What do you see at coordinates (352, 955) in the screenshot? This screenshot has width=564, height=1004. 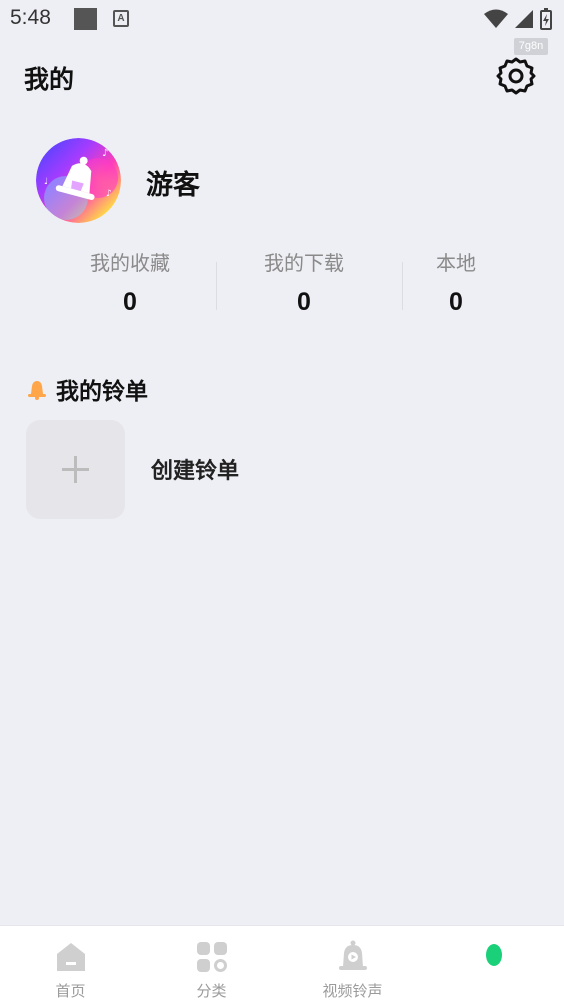 I see `video-bell-icon` at bounding box center [352, 955].